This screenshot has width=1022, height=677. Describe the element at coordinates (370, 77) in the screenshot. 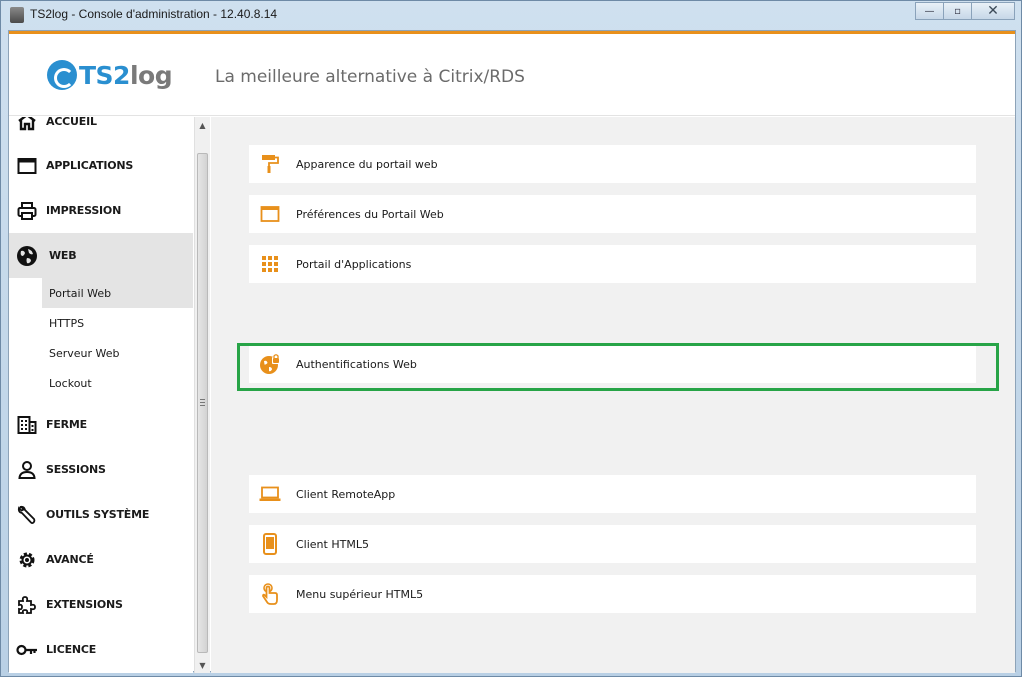

I see `tagline: La meilleure alternative à Citrix/RDS` at that location.